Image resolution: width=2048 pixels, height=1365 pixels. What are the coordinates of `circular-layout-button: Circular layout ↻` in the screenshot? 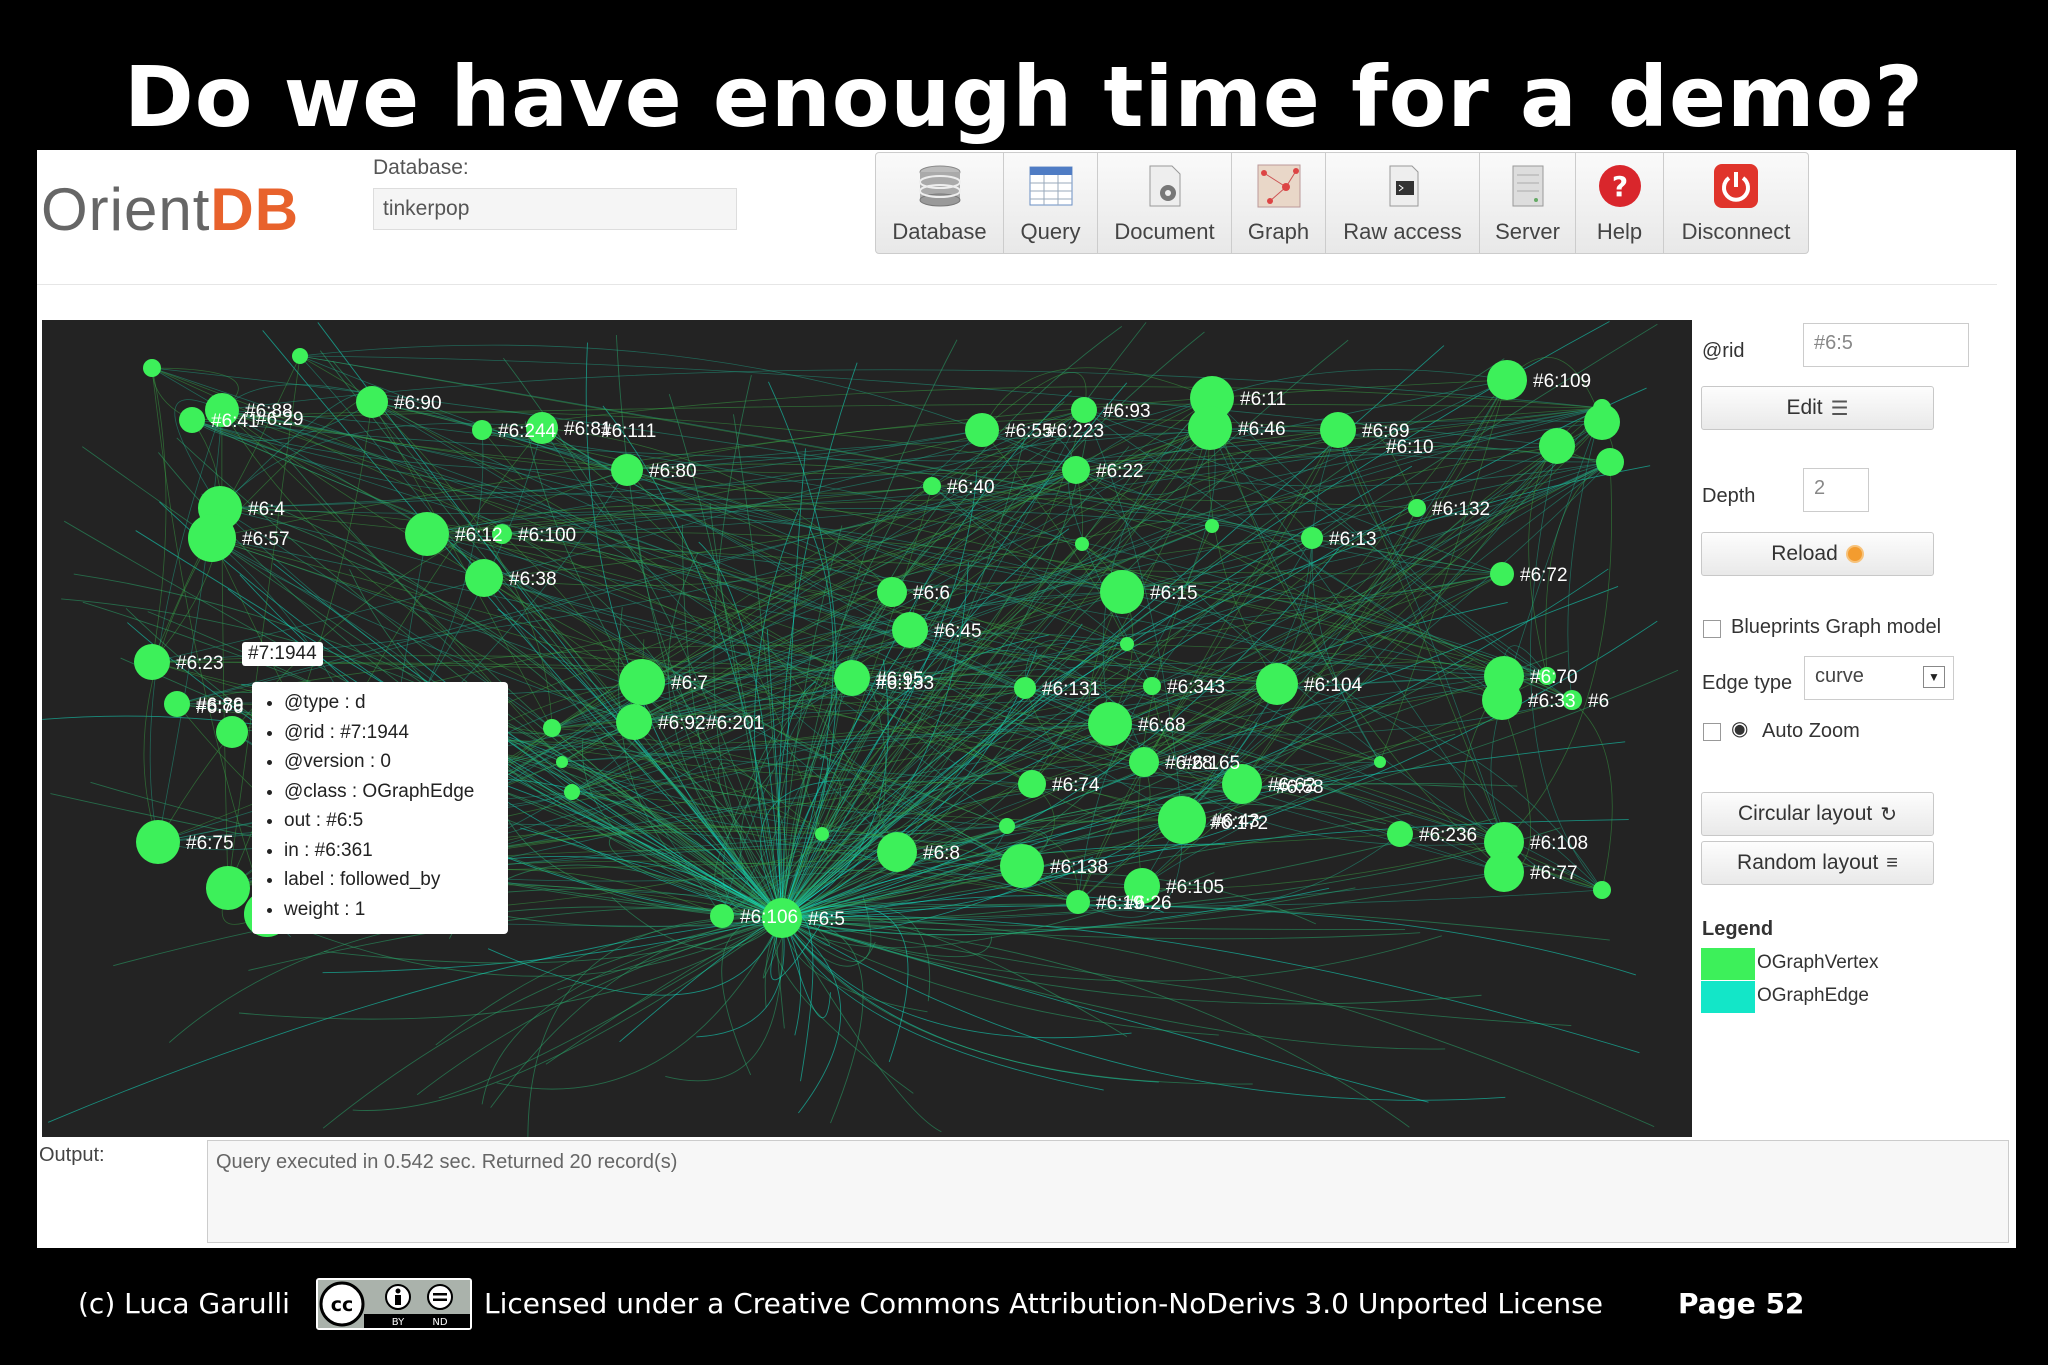 It's located at (1817, 814).